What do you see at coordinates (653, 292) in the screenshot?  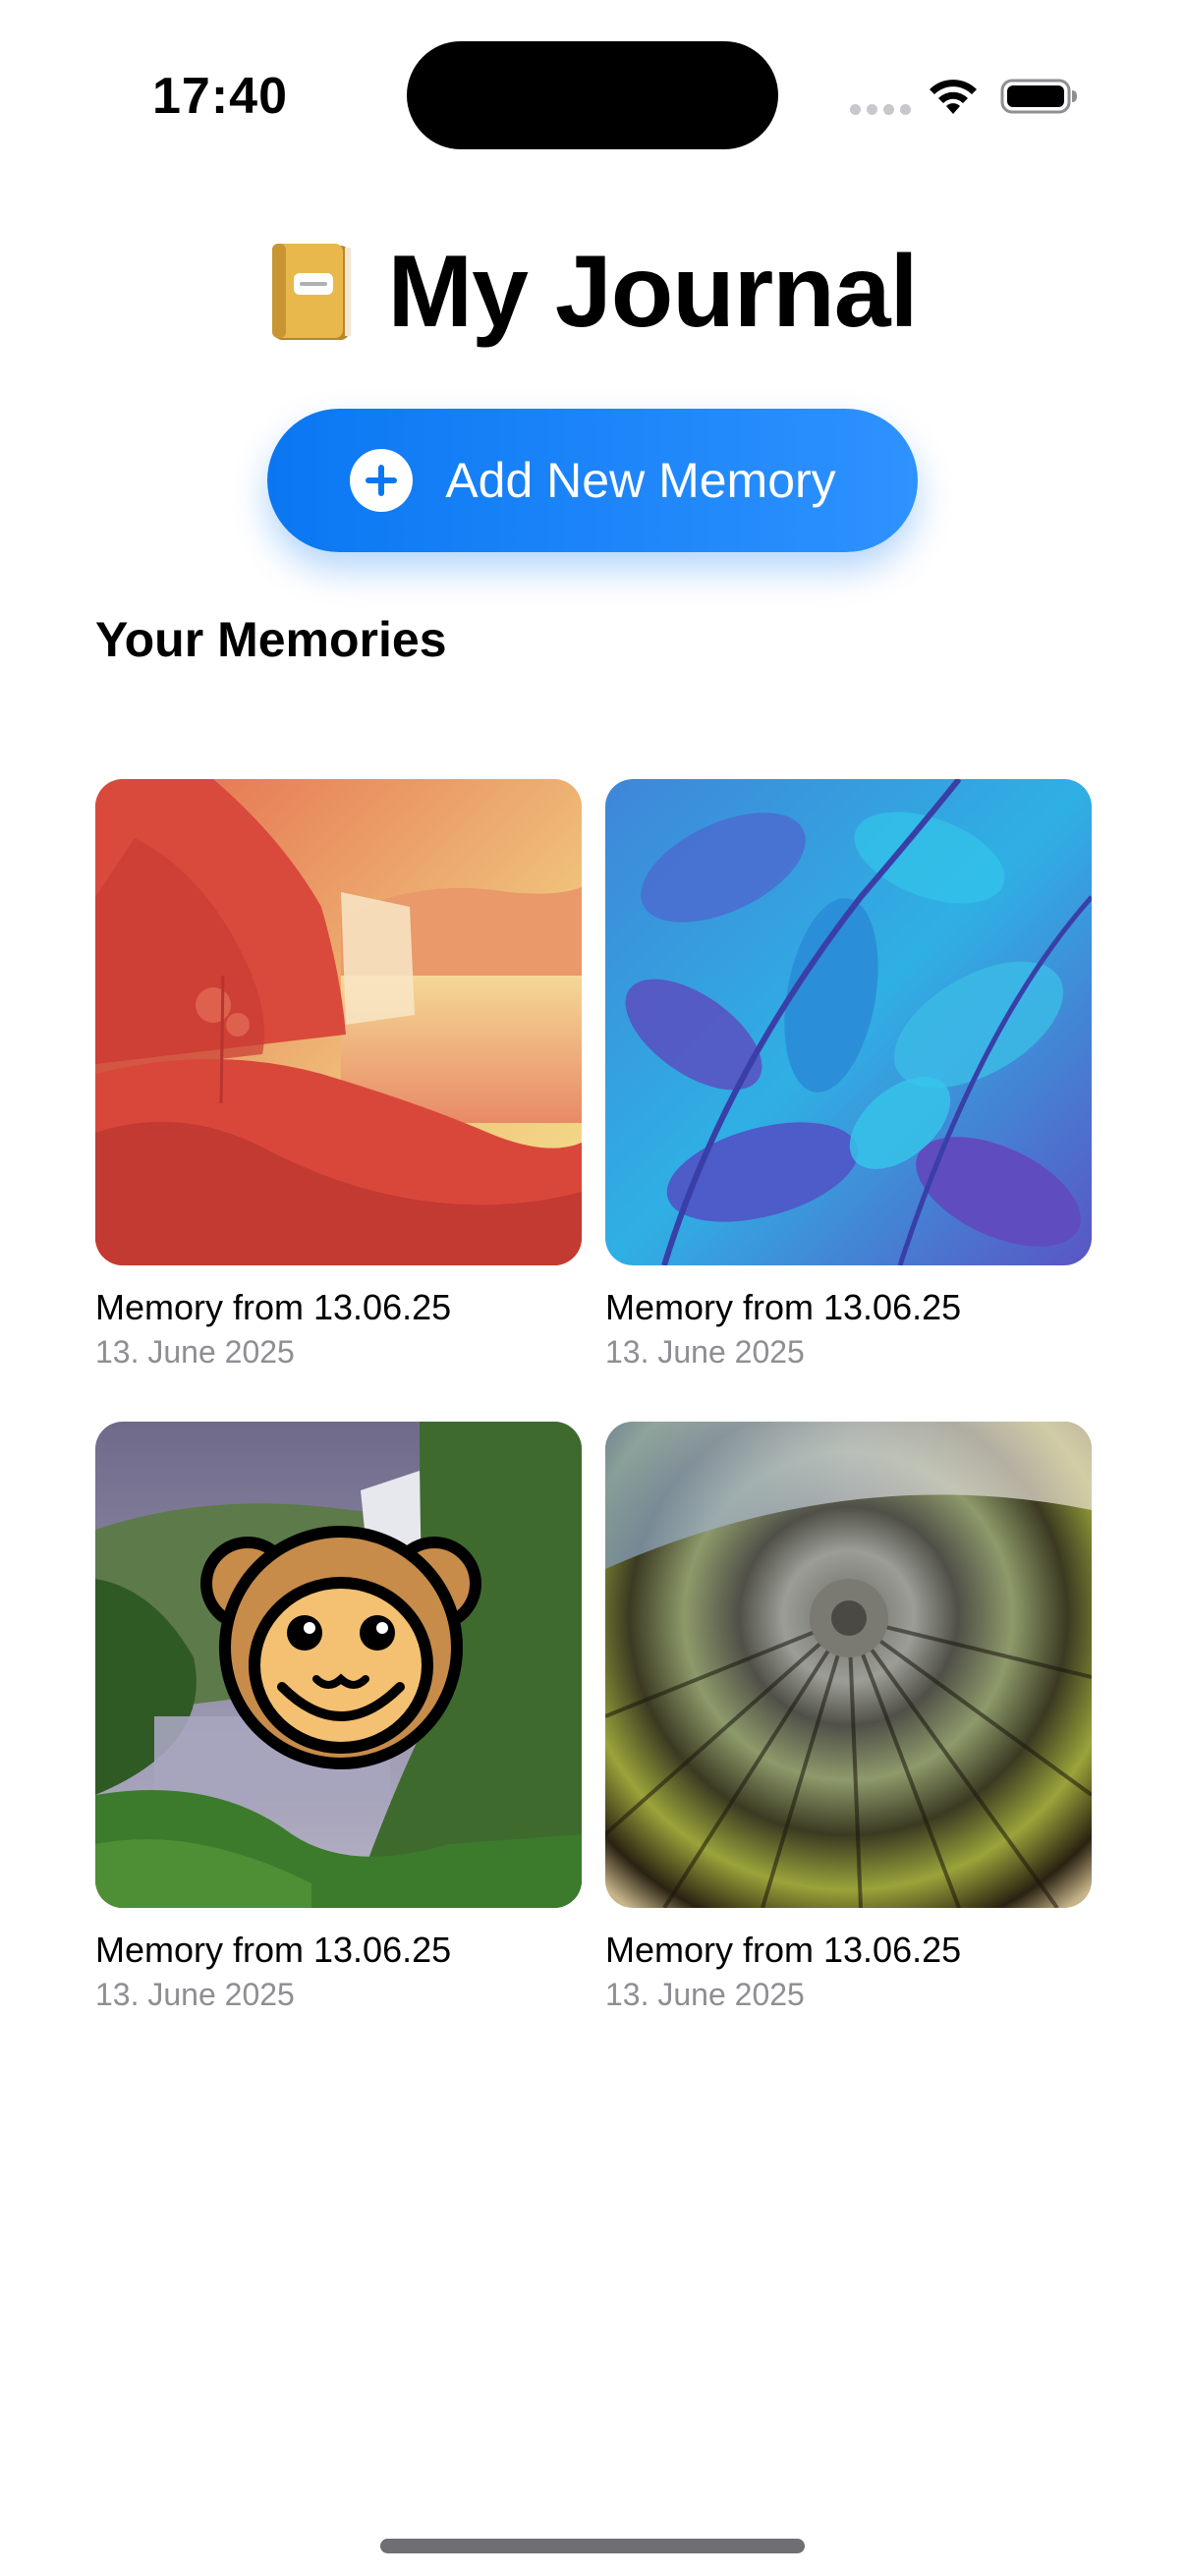 I see `page-title: My Journal` at bounding box center [653, 292].